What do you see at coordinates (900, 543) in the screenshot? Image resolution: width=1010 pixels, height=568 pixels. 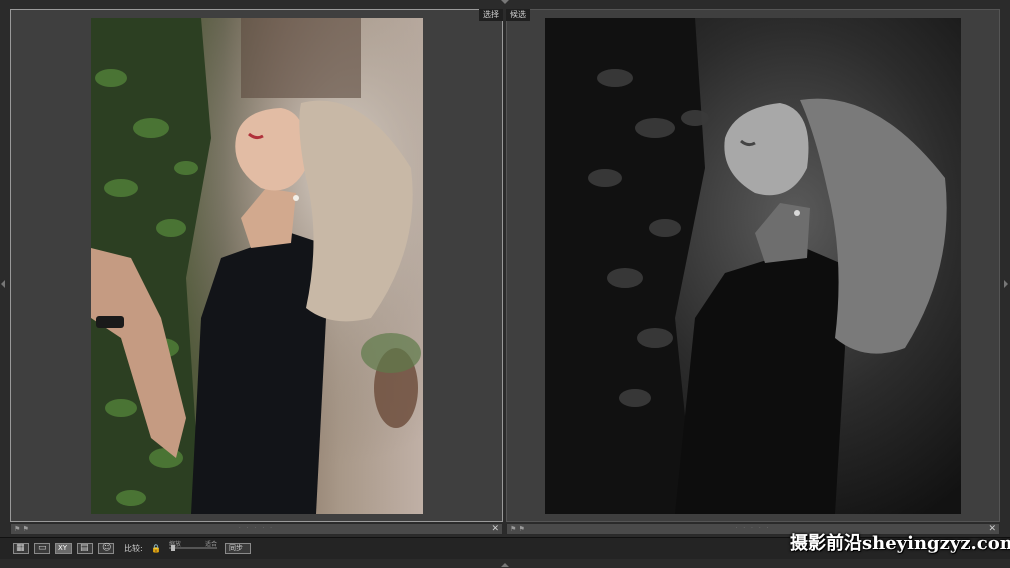 I see `watermark: 摄影前沿sheyingzyz.com` at bounding box center [900, 543].